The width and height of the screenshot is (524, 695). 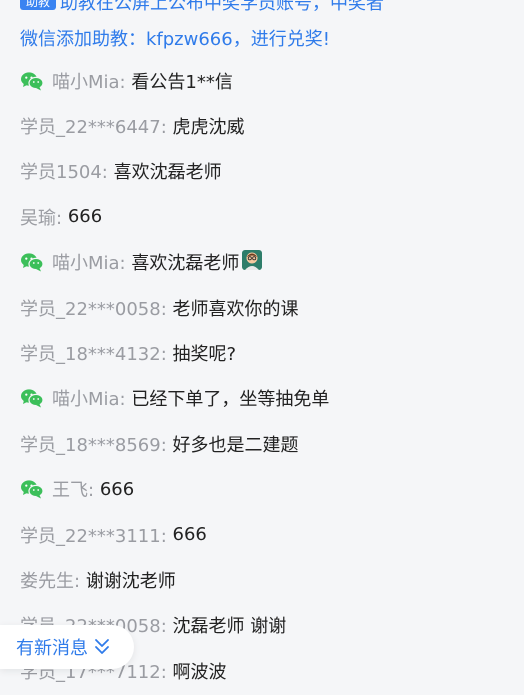 What do you see at coordinates (262, 125) in the screenshot?
I see `chat-message: 学员_22***6447: 虎虎沈威` at bounding box center [262, 125].